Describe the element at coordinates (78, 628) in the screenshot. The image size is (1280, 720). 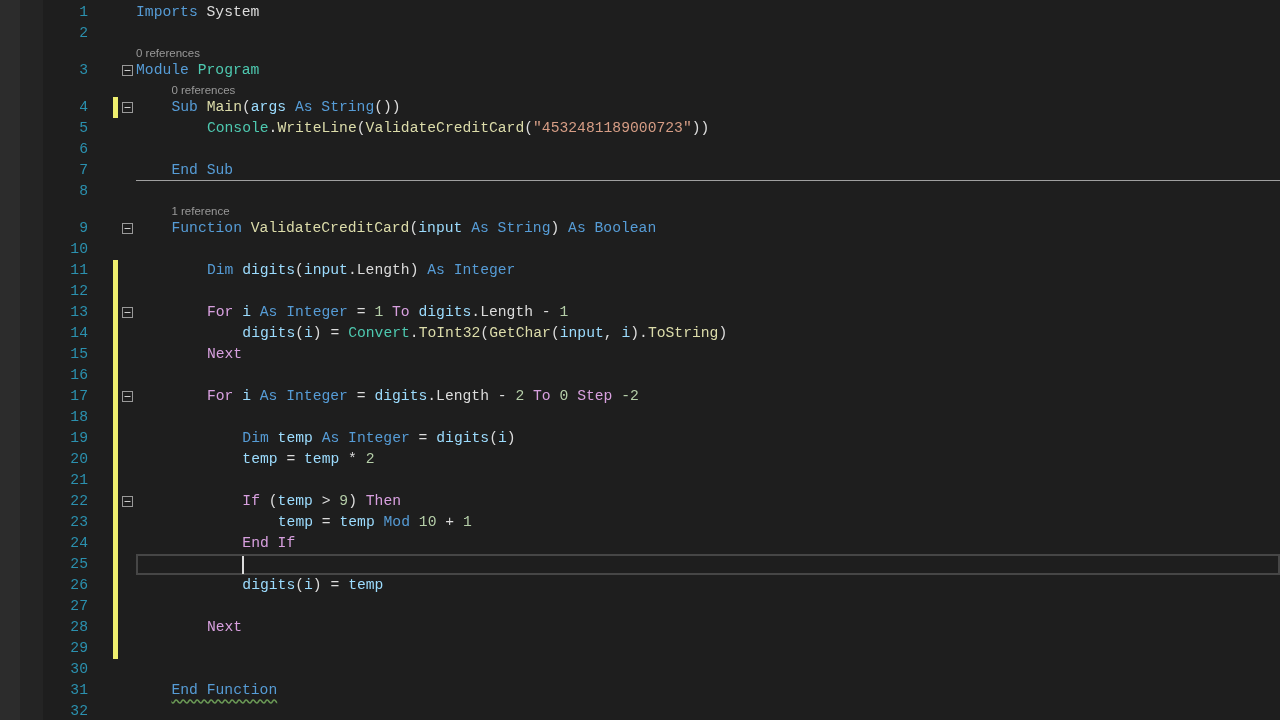
I see `line-number: 28` at that location.